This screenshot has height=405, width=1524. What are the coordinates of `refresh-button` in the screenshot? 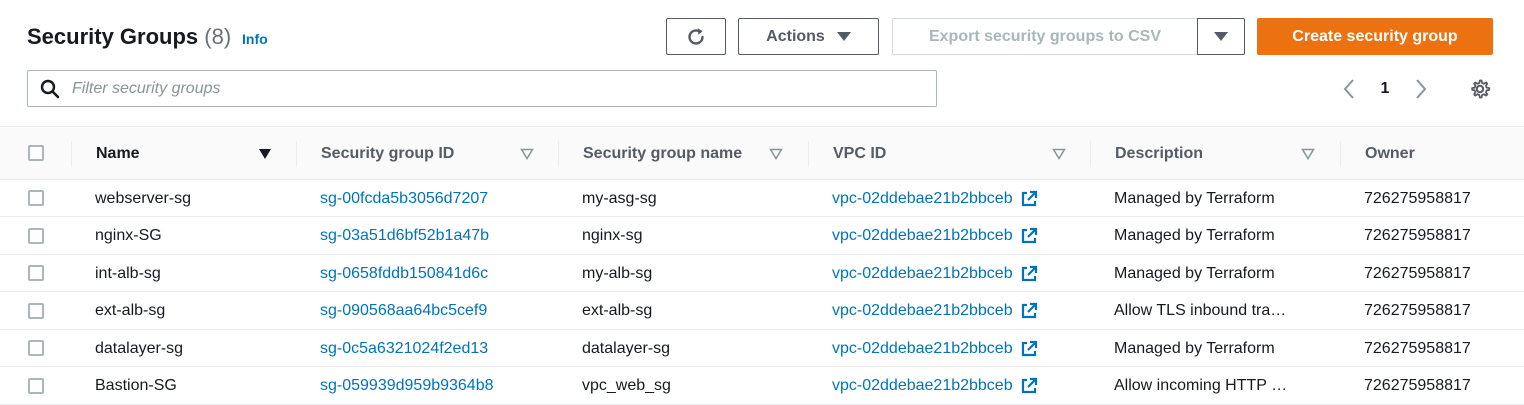 It's located at (696, 36).